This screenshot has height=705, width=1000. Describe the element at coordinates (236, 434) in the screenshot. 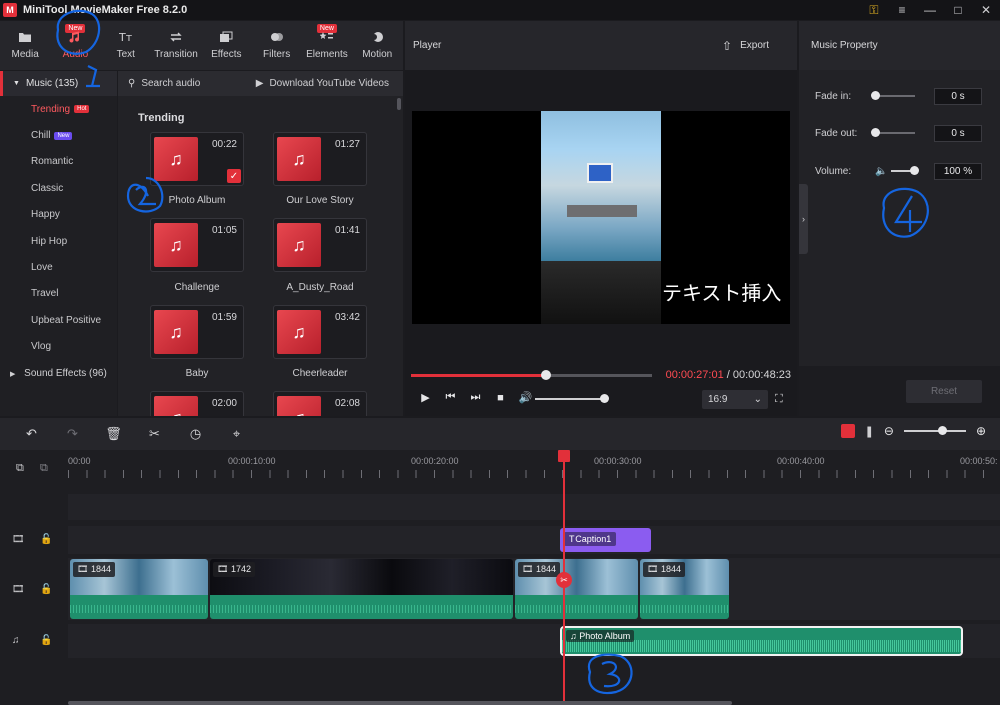

I see `crop-icon: ⌖` at that location.